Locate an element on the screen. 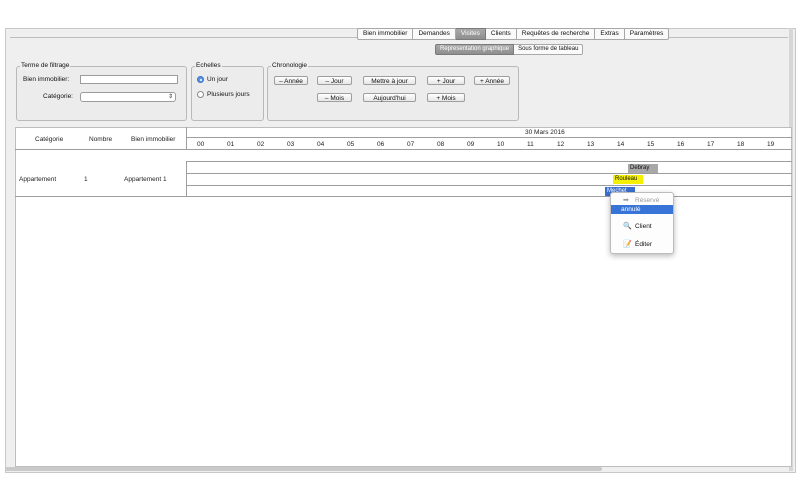  menu-item-client: 🔍 Client is located at coordinates (642, 226).